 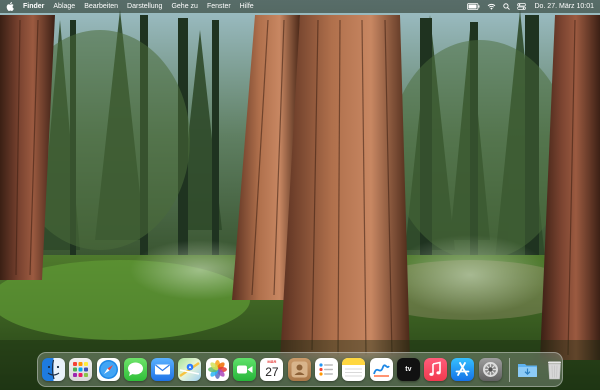 I want to click on battery-icon, so click(x=473, y=6).